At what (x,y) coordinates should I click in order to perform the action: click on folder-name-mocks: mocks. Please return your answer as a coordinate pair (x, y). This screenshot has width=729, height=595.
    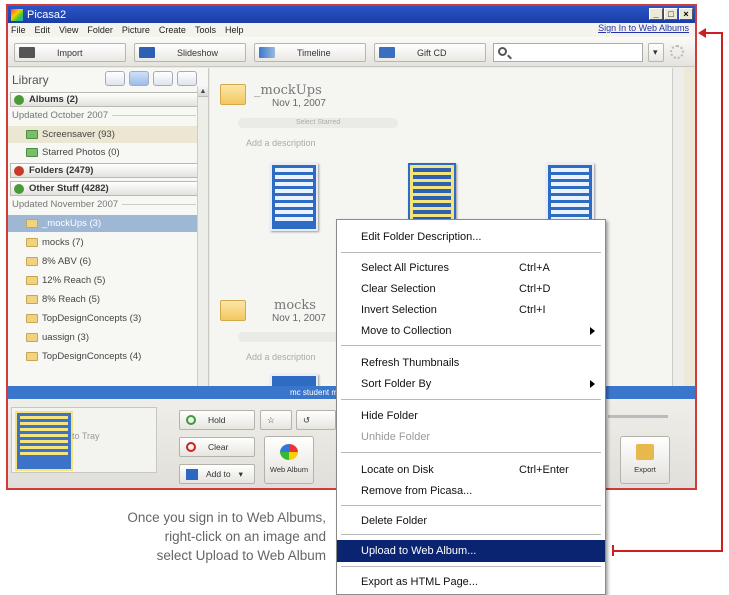
    Looking at the image, I should click on (295, 305).